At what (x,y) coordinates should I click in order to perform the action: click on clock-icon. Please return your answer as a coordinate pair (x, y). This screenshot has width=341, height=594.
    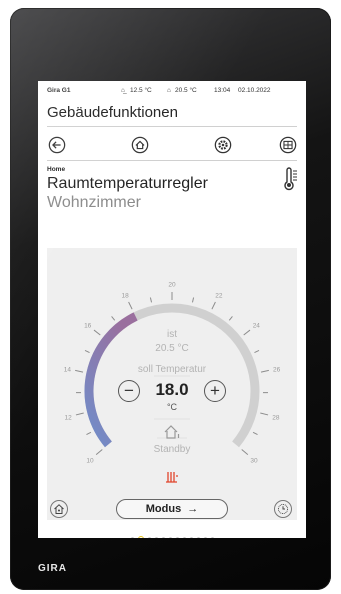
    Looking at the image, I should click on (283, 509).